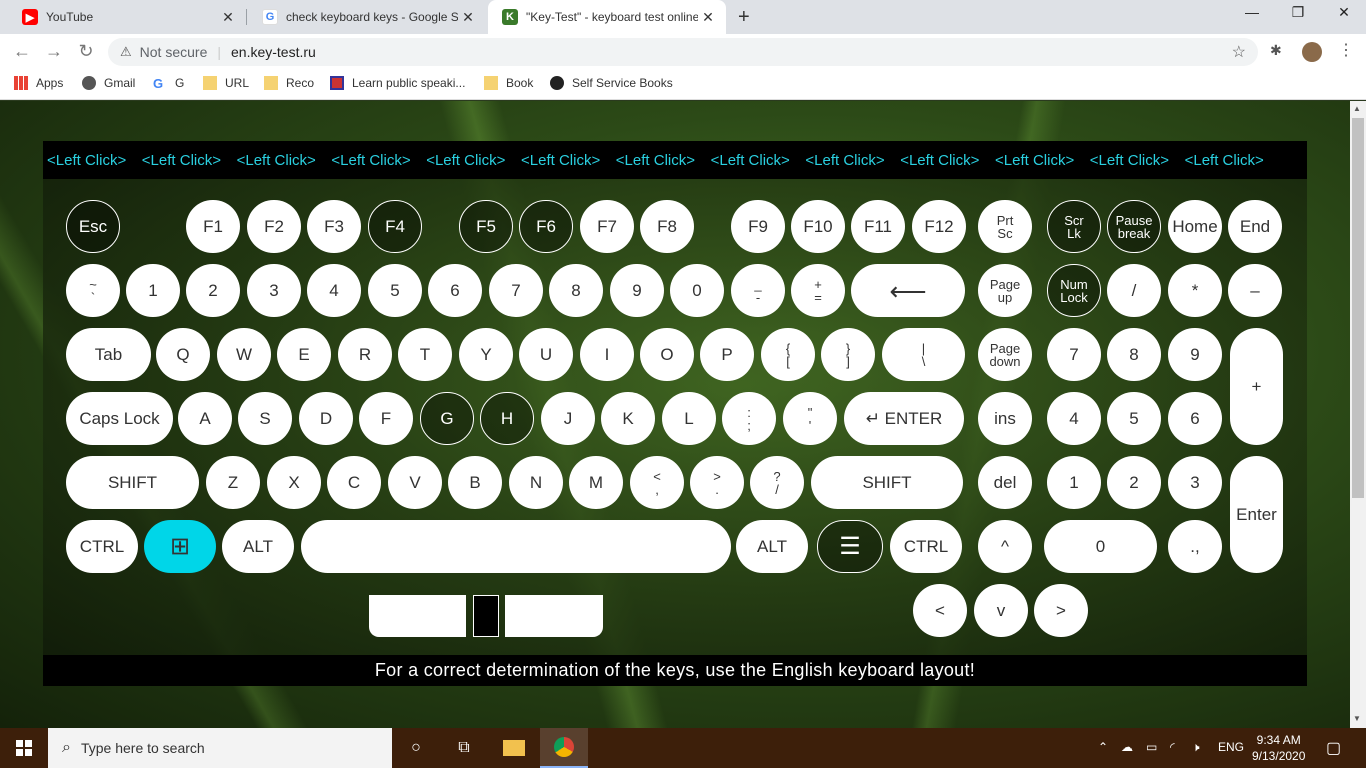 This screenshot has height=768, width=1366. What do you see at coordinates (486, 226) in the screenshot?
I see `key-f5: F5` at bounding box center [486, 226].